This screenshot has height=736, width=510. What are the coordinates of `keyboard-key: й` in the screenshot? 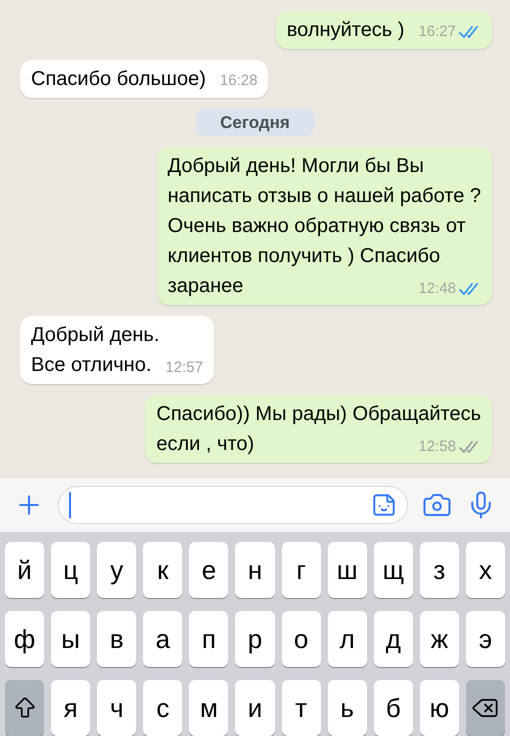 It's located at (24, 570).